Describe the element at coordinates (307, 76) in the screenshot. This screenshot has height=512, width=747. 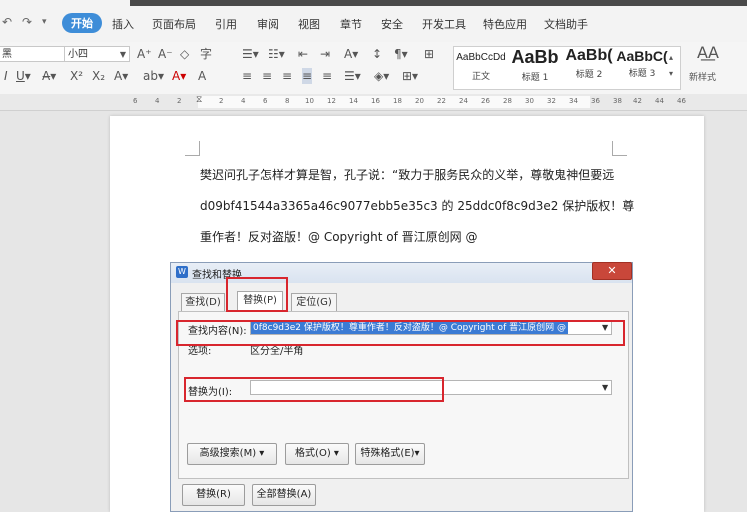
I see `justify-icon: ≡` at that location.